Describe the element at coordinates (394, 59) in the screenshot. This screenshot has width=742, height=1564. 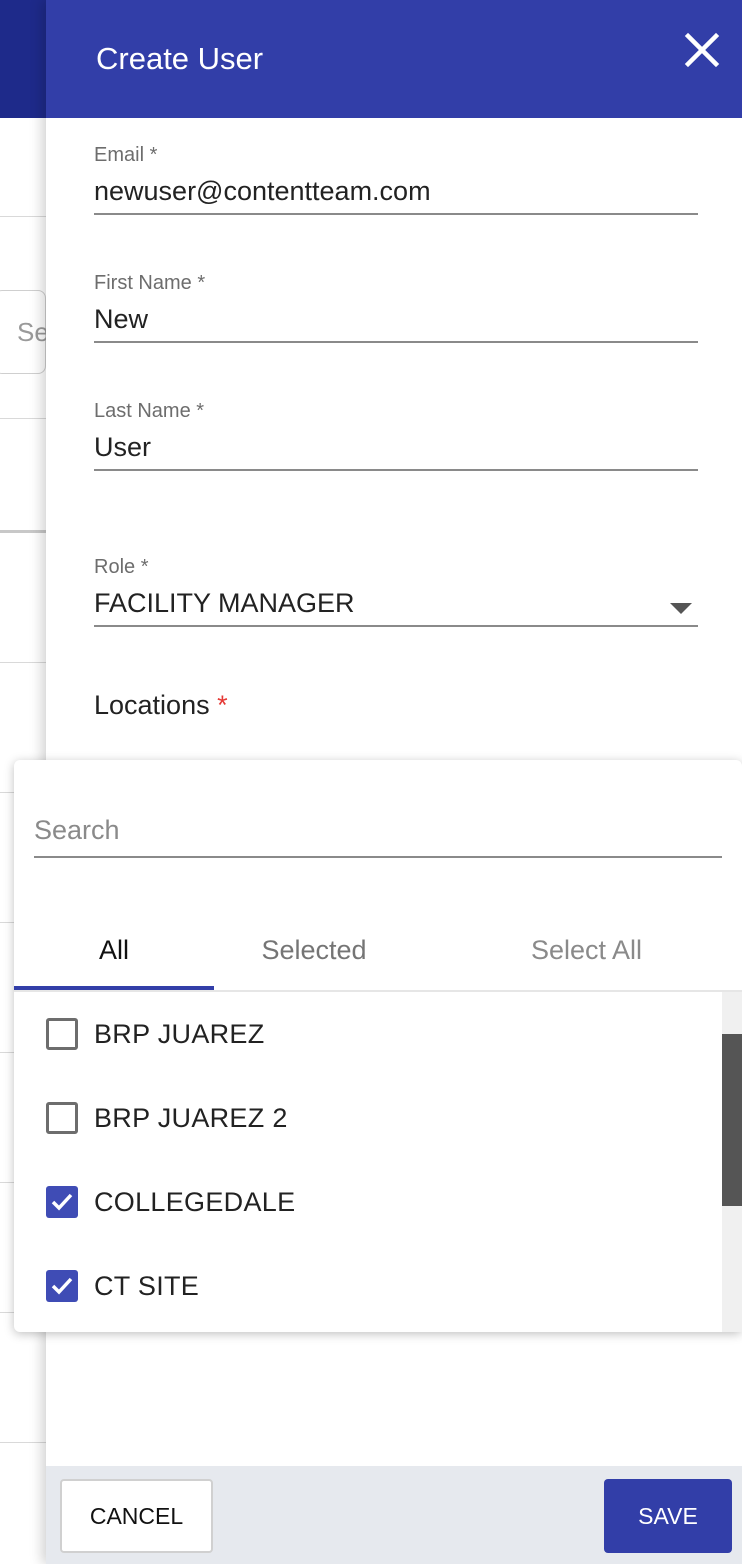
I see `drawer-header: Create User` at that location.